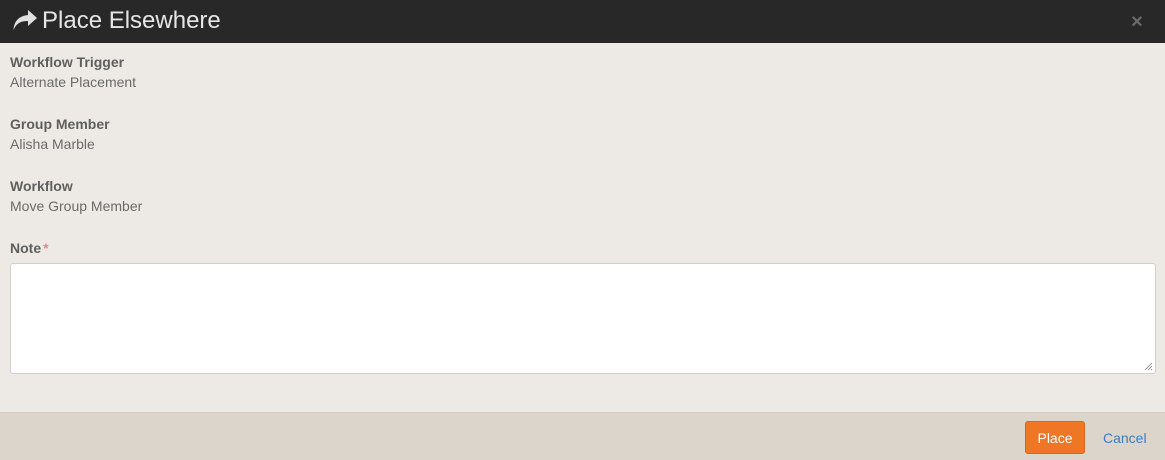  What do you see at coordinates (41, 186) in the screenshot?
I see `workflow-label: Workflow` at bounding box center [41, 186].